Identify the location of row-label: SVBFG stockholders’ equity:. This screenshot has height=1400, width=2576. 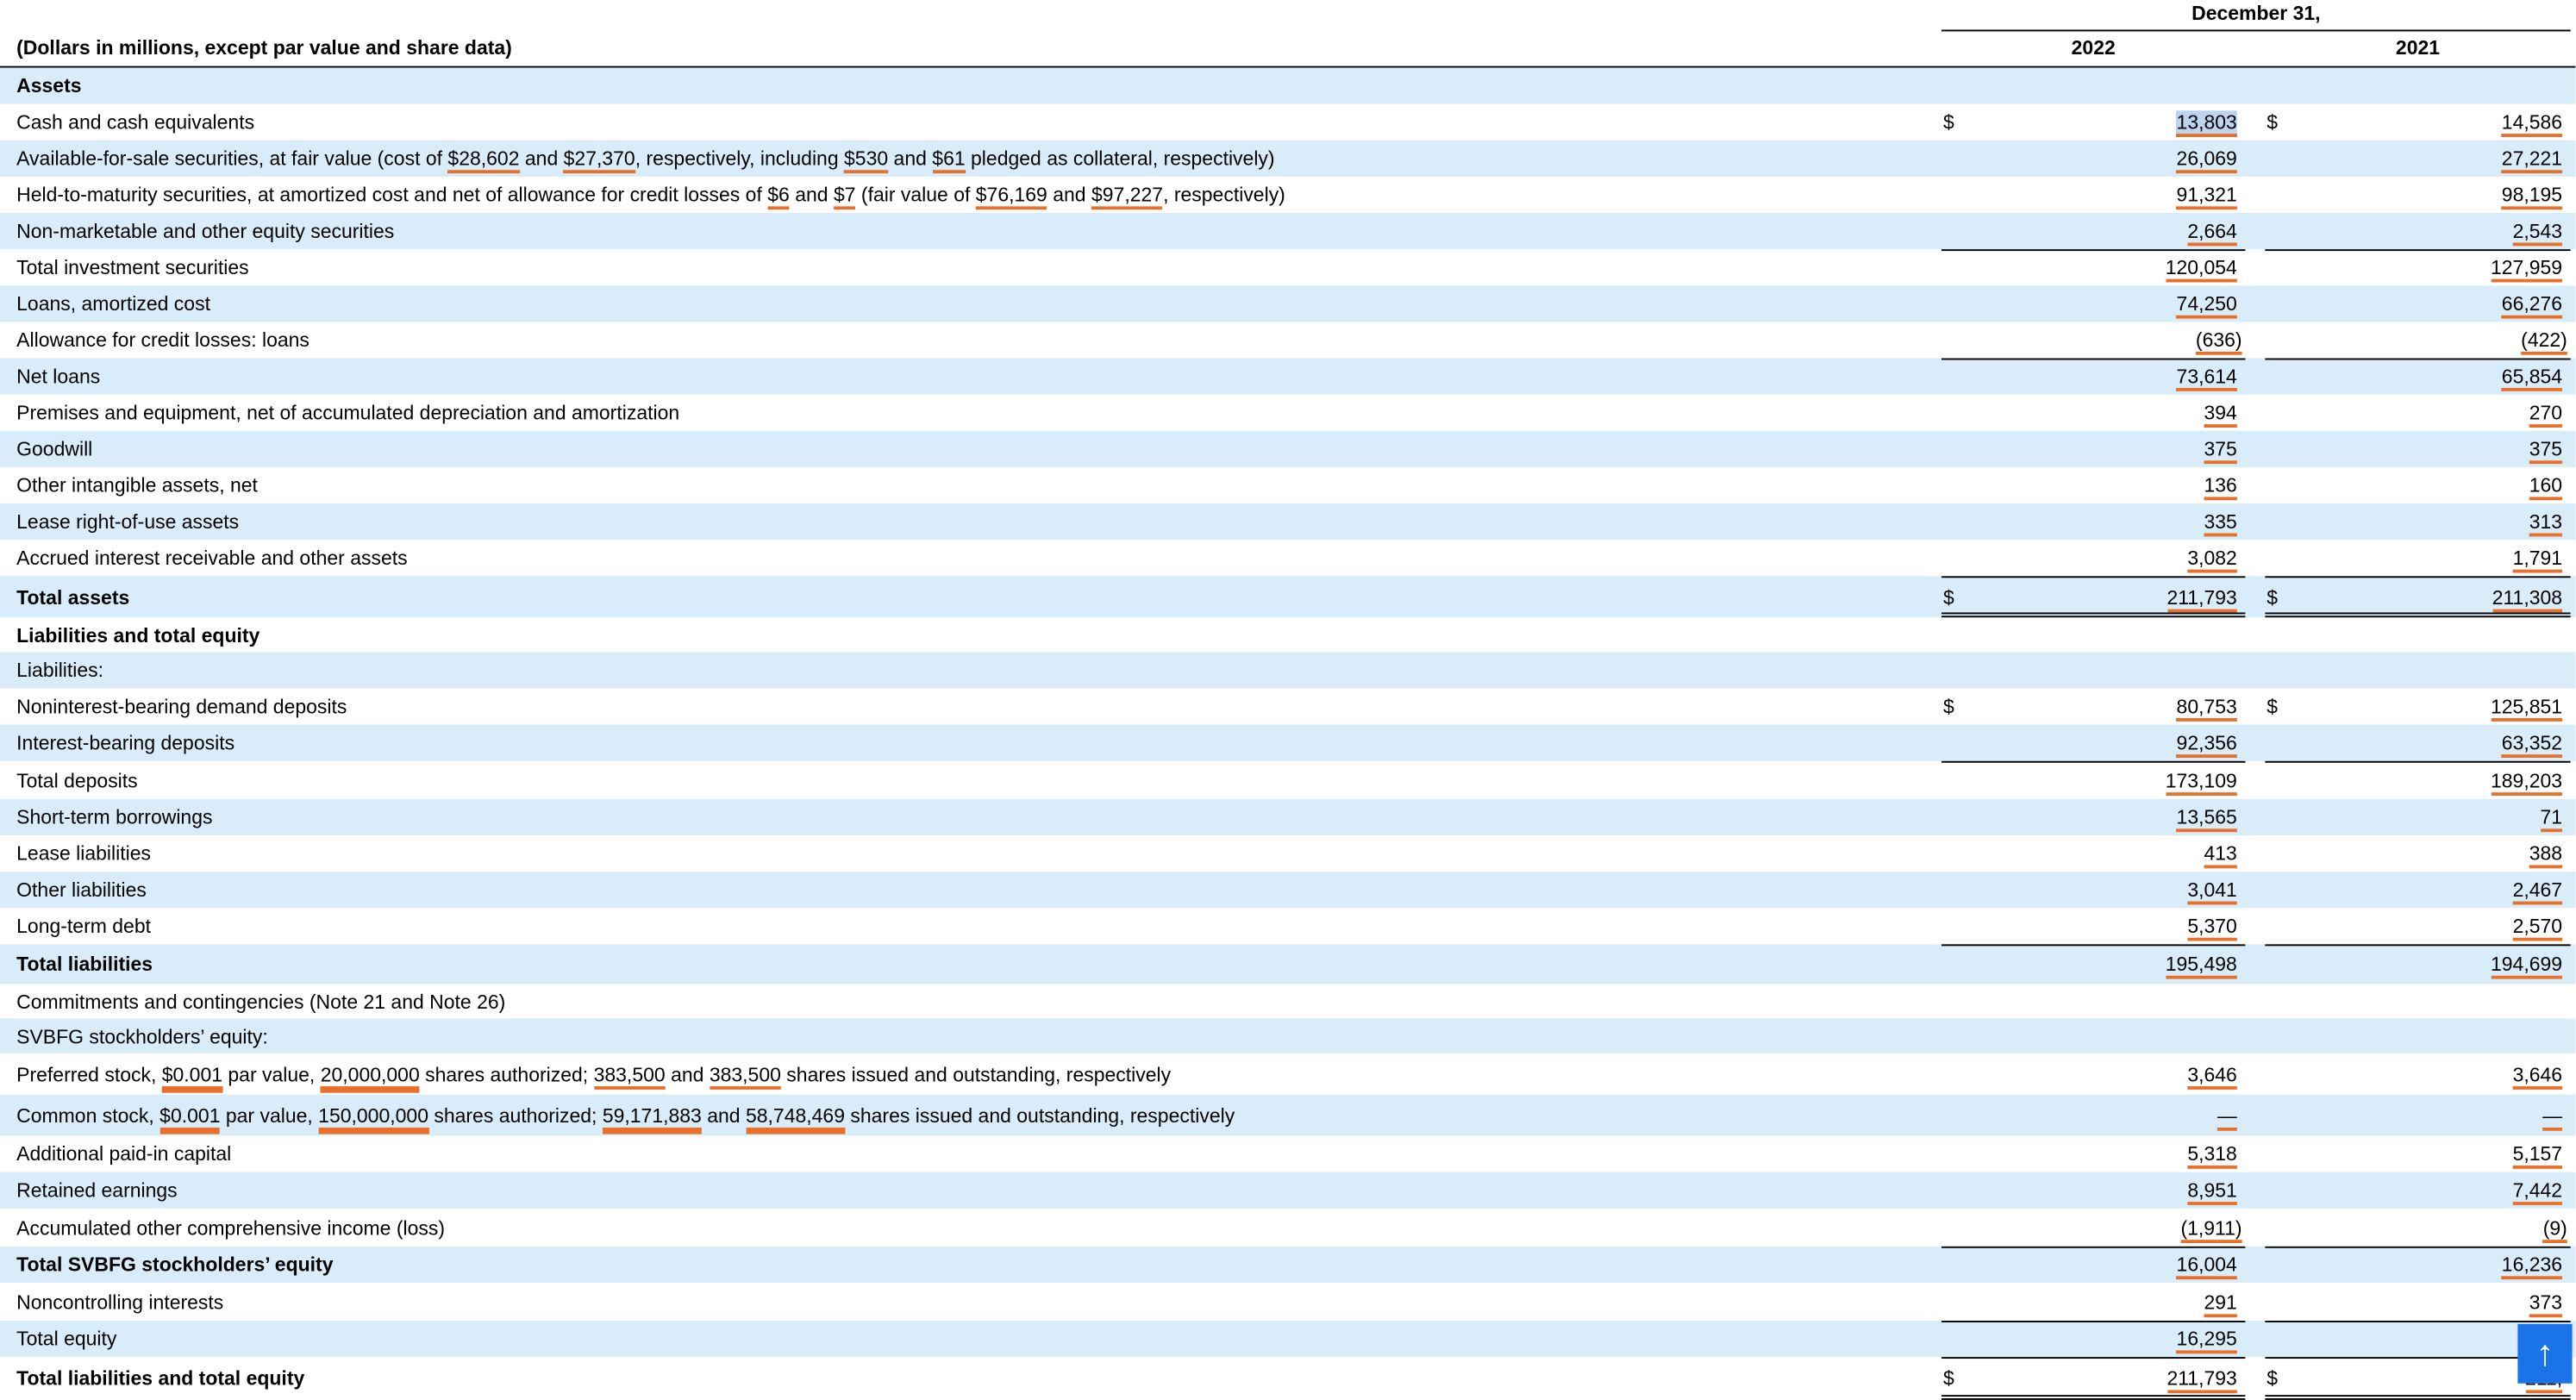
(142, 1036).